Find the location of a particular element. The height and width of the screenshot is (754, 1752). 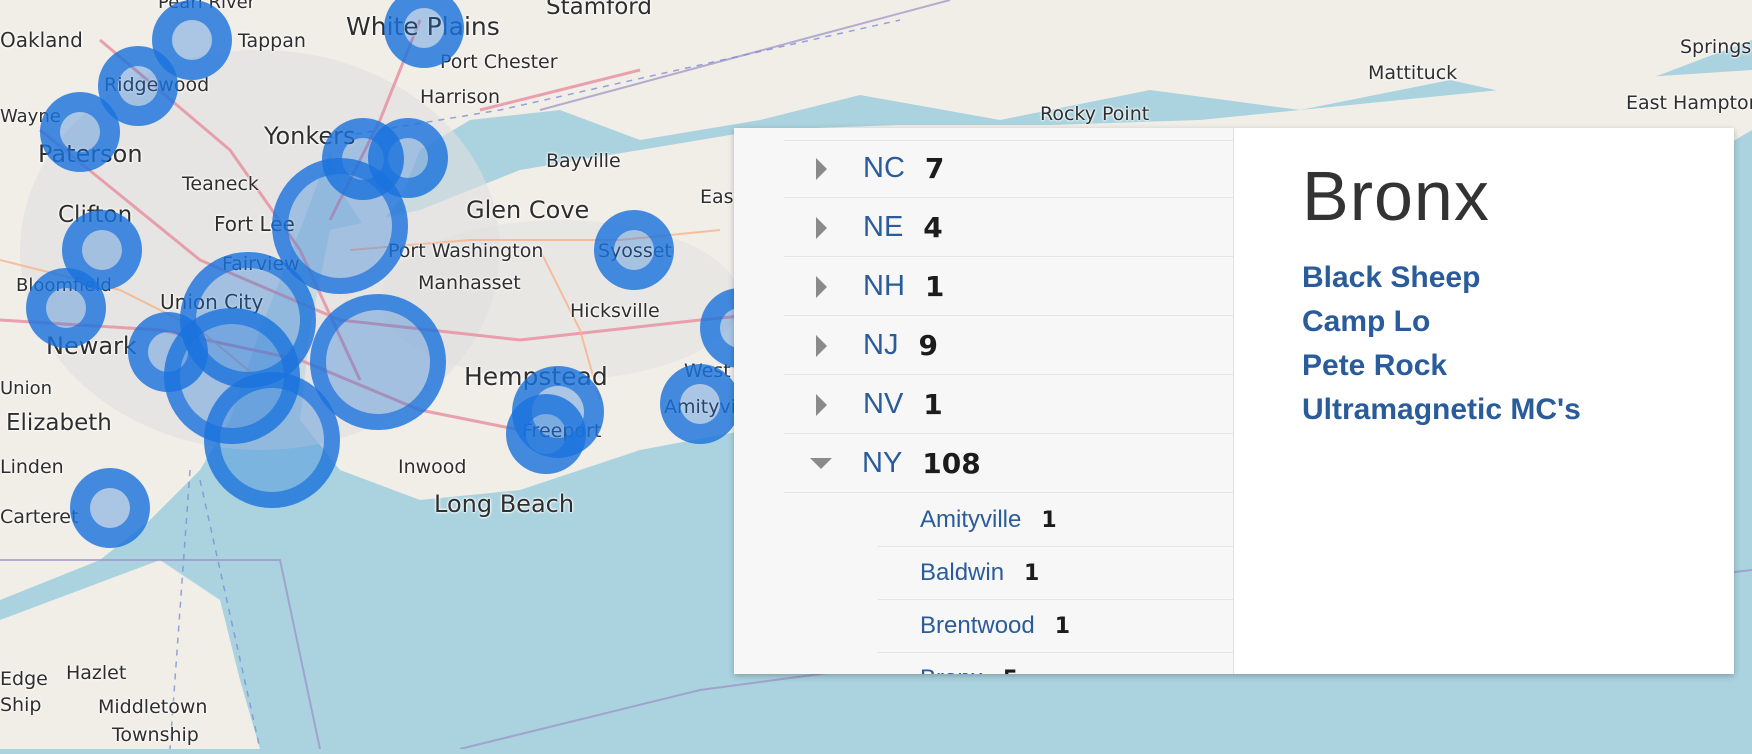

state-code: NV is located at coordinates (883, 404).